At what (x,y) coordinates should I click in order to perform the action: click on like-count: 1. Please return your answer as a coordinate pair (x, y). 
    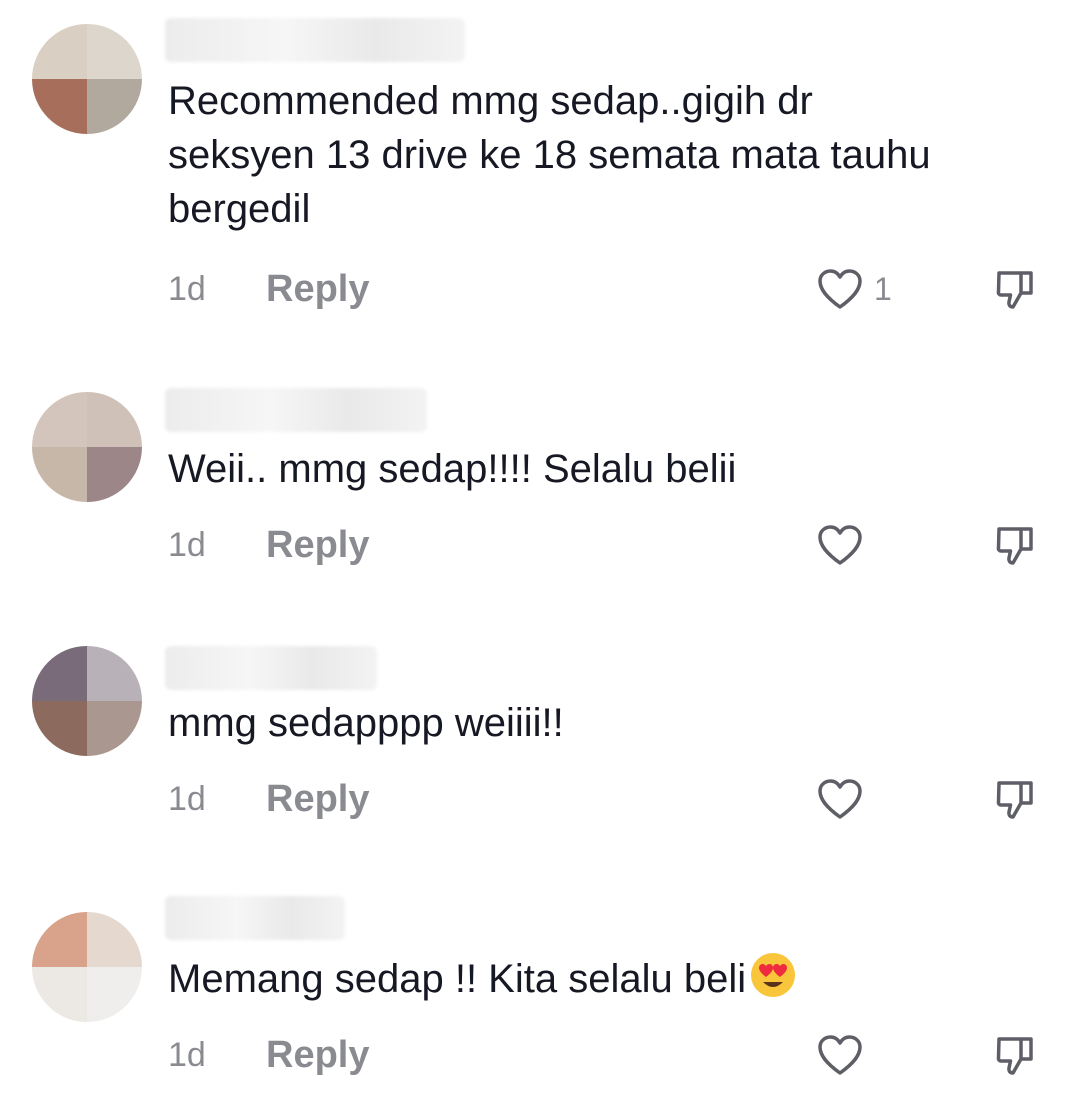
    Looking at the image, I should click on (883, 288).